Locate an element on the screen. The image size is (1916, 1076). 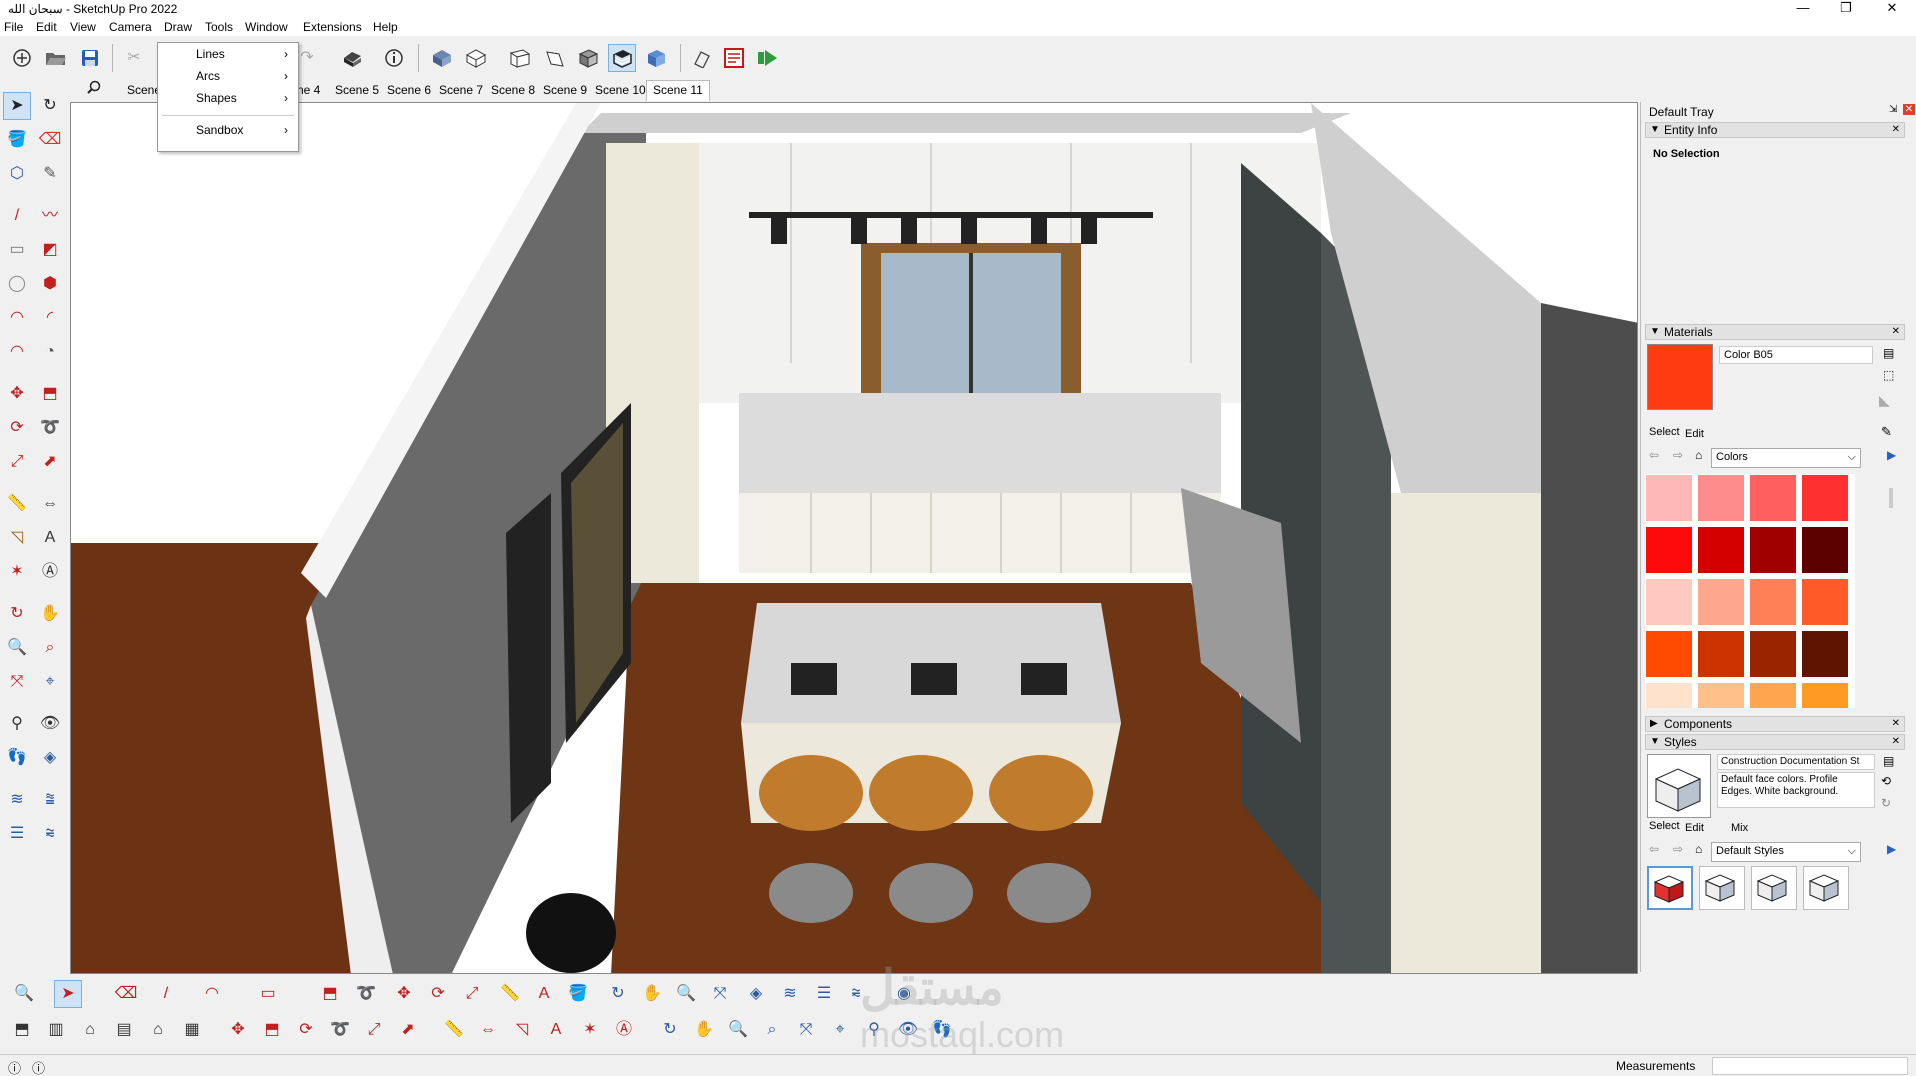
three-point-arc-icon: ◠ is located at coordinates (17, 352).